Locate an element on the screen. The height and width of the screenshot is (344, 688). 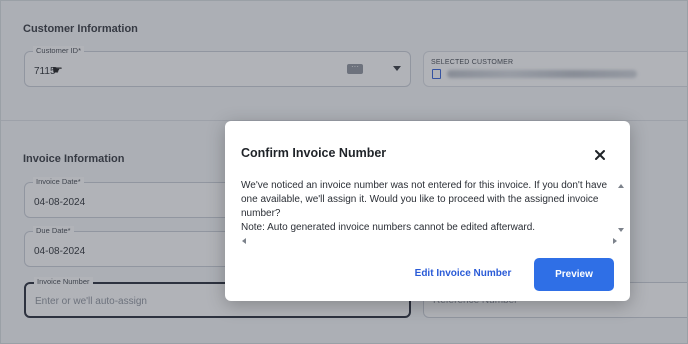
dialog-title: Confirm Invoice Number is located at coordinates (314, 153).